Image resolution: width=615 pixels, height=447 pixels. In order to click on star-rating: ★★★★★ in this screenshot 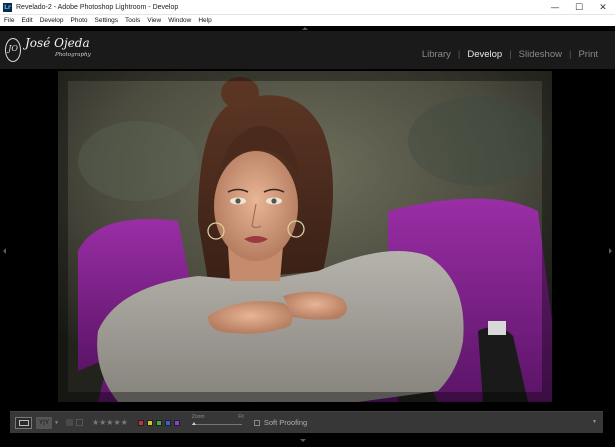, I will do `click(110, 422)`.